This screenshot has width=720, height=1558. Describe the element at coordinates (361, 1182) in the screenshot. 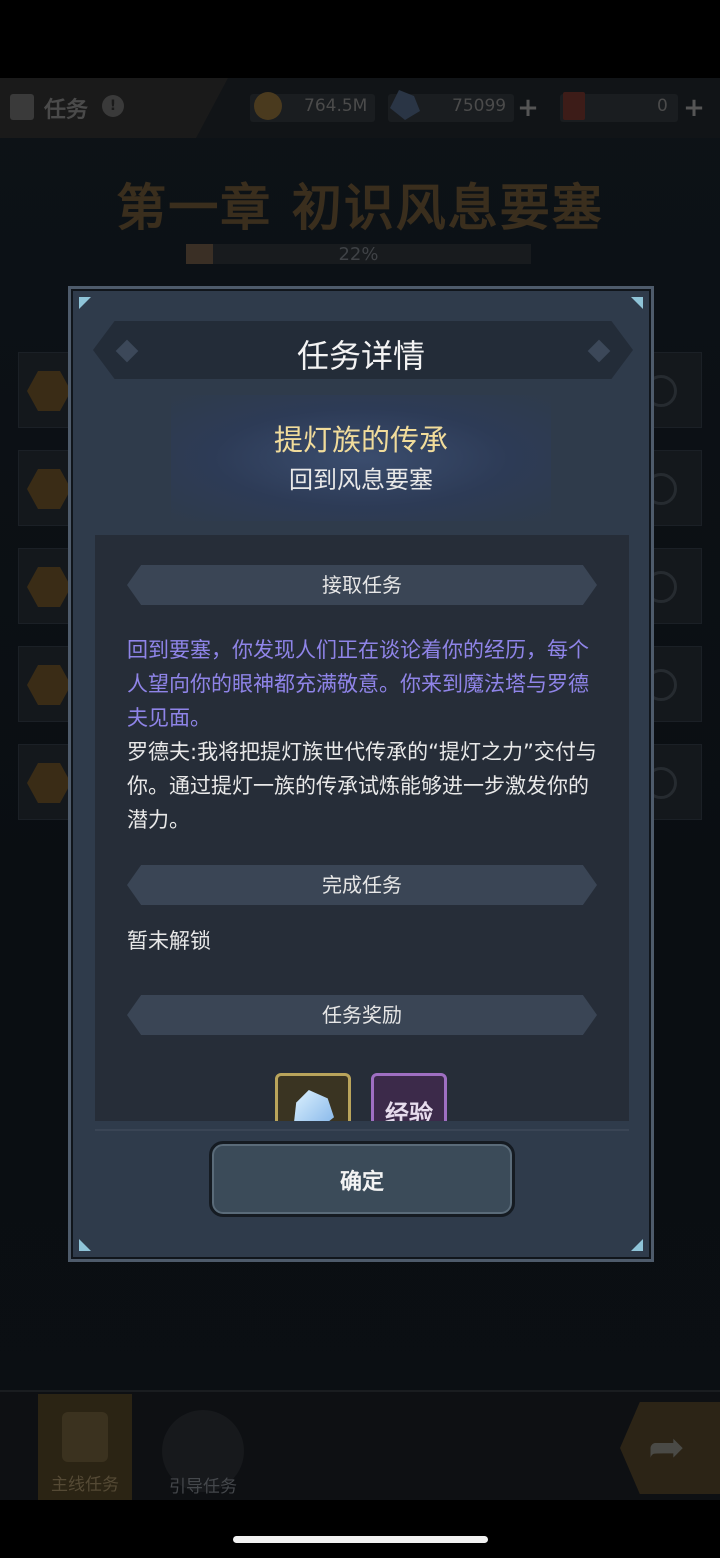

I see `confirm-button-label: 确定` at that location.